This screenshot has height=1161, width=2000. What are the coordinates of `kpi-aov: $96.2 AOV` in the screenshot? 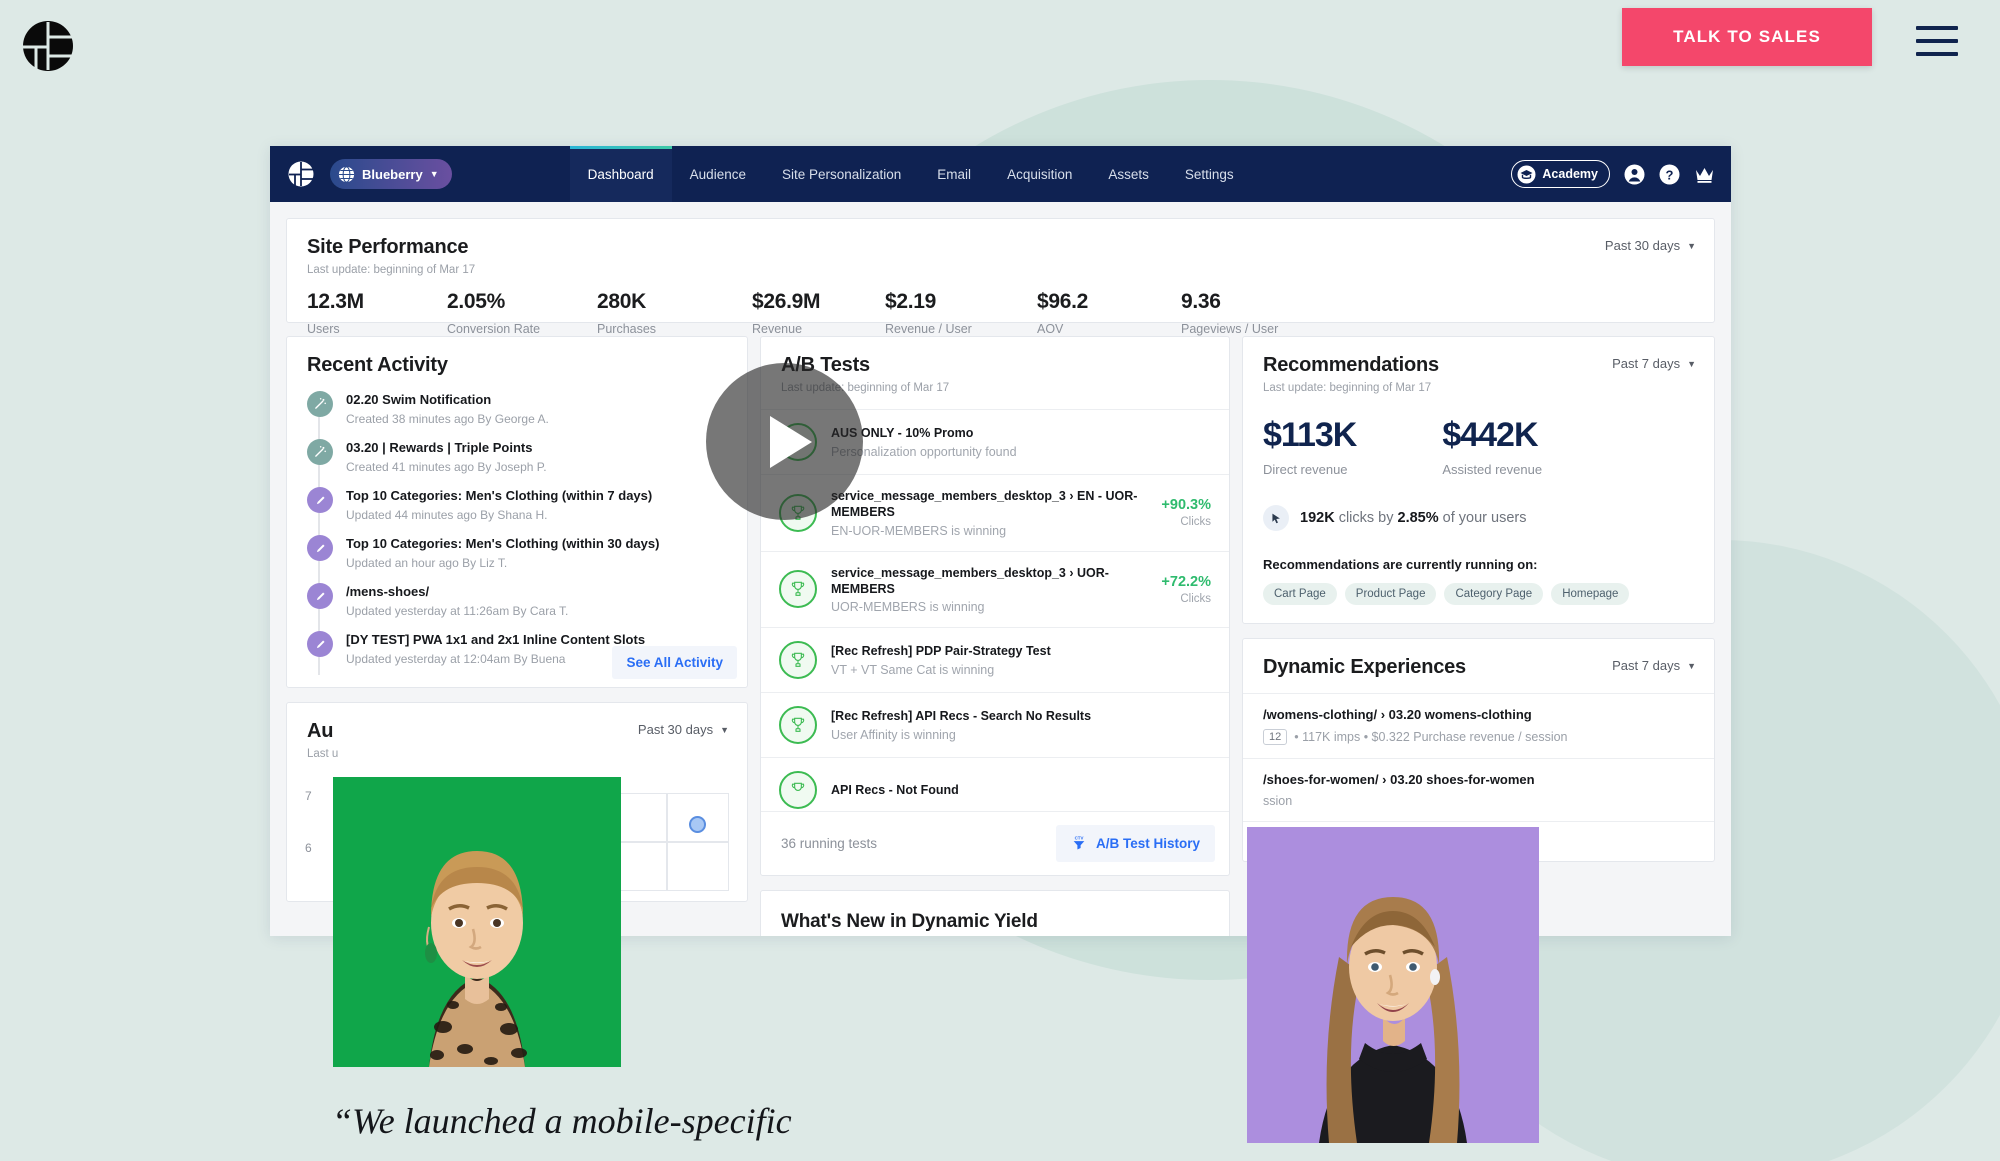 It's located at (1109, 313).